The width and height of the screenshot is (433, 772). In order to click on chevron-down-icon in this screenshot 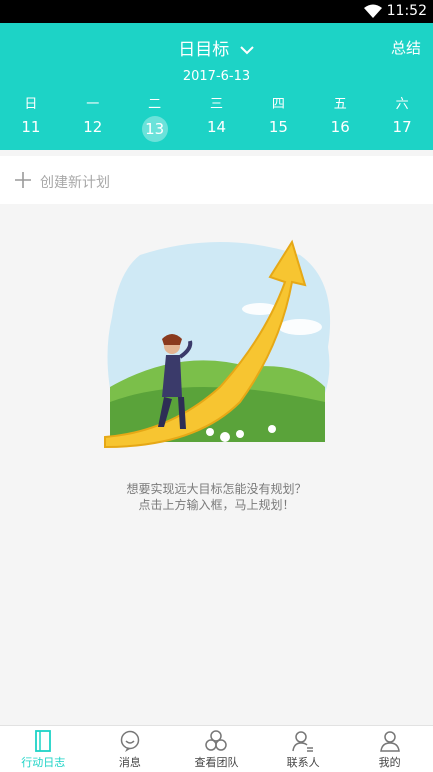, I will do `click(246, 50)`.